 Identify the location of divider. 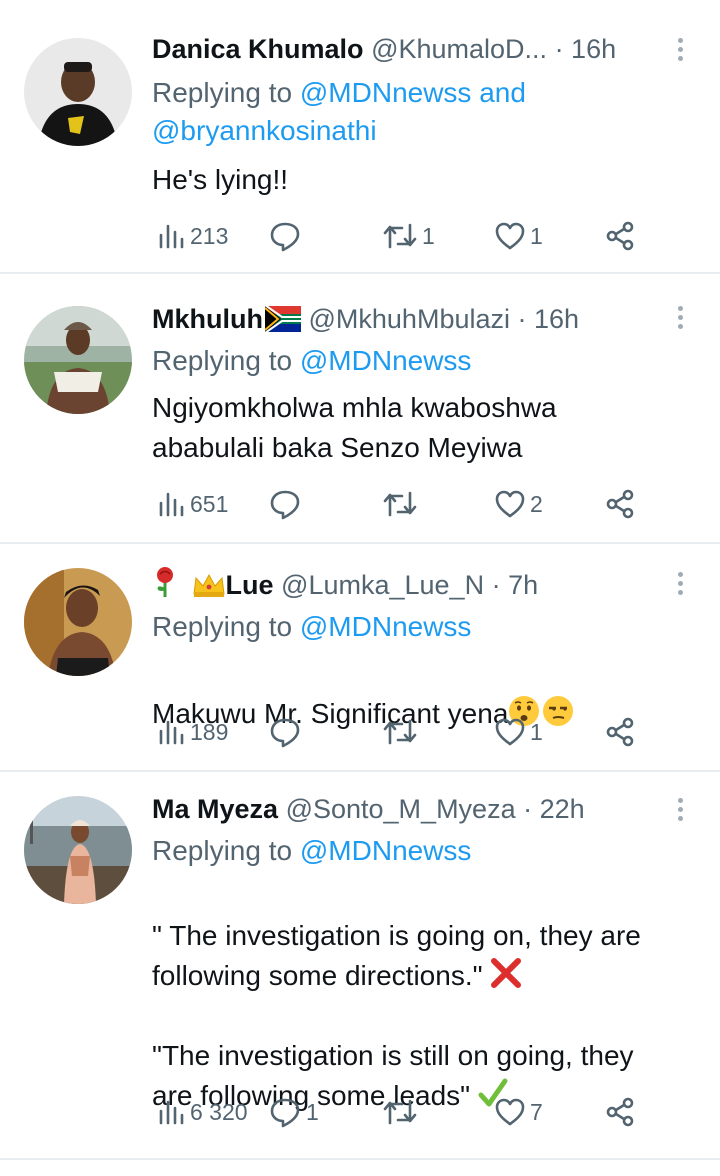
(360, 1159).